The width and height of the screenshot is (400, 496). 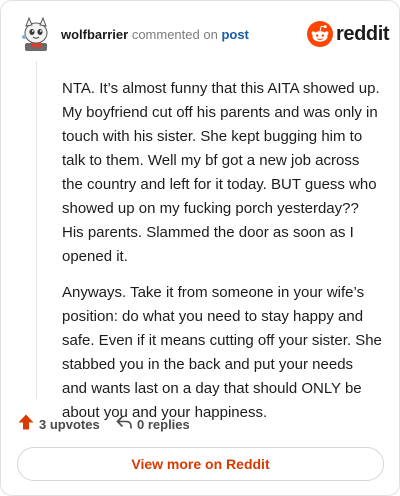 I want to click on snoo-avatar-icon, so click(x=36, y=33).